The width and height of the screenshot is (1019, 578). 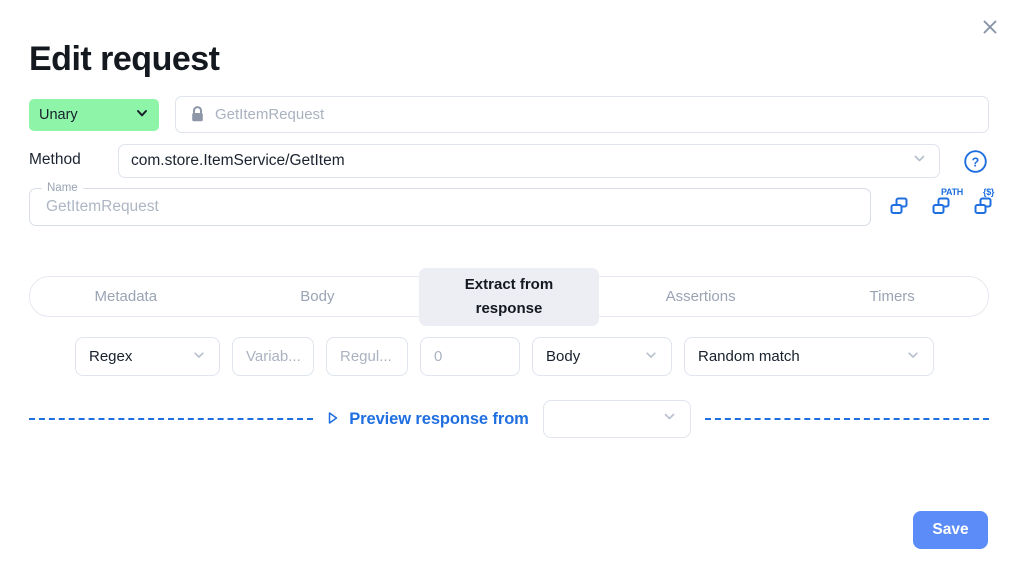 I want to click on preview-response-label: Preview response from, so click(x=439, y=418).